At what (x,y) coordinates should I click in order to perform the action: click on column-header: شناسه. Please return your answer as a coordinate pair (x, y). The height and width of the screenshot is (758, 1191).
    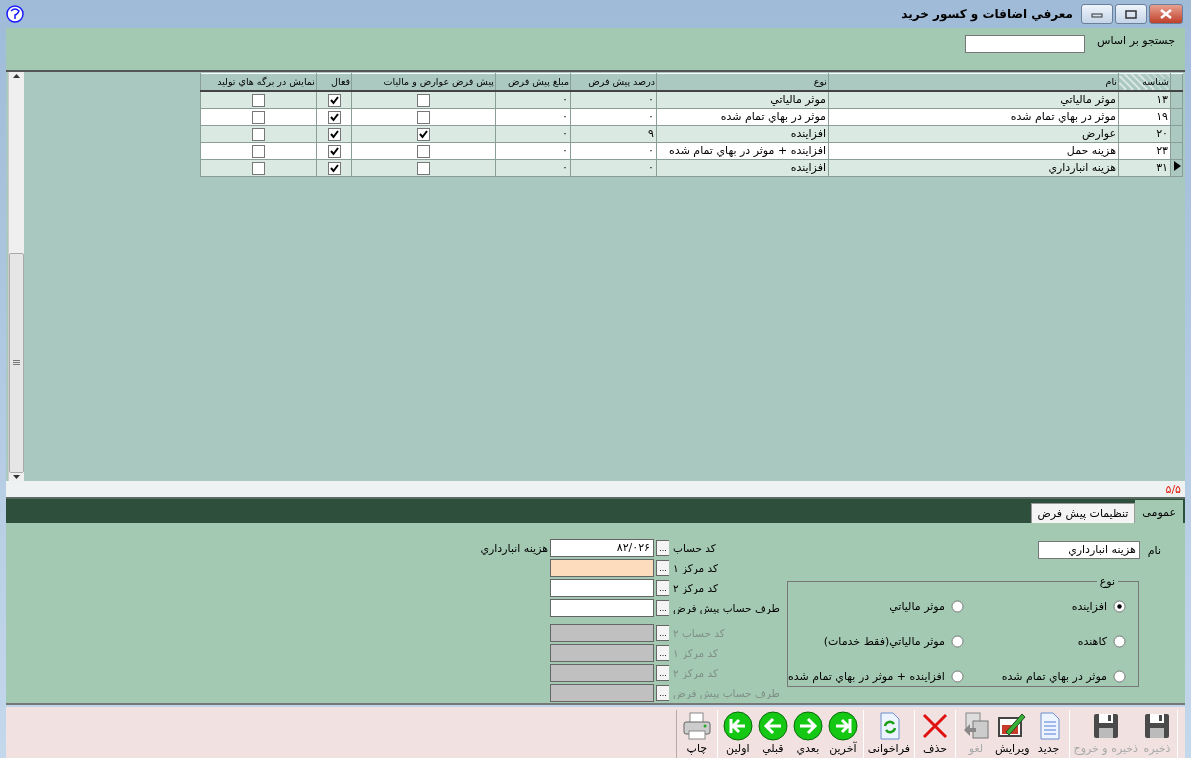
    Looking at the image, I should click on (1144, 82).